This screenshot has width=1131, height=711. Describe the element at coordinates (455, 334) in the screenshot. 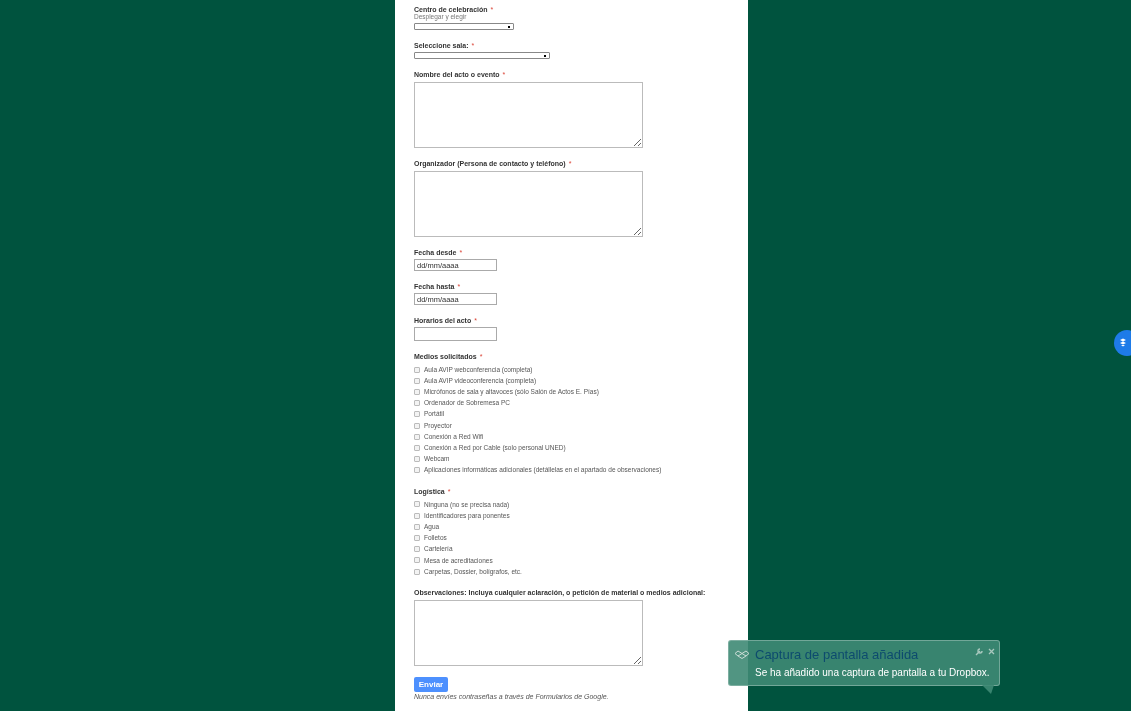

I see `text-input` at that location.